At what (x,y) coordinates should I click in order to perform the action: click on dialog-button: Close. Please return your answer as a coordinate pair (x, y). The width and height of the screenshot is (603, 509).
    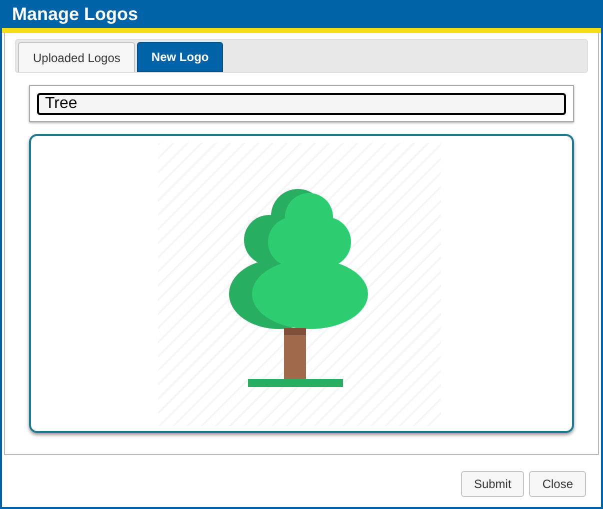
    Looking at the image, I should click on (557, 484).